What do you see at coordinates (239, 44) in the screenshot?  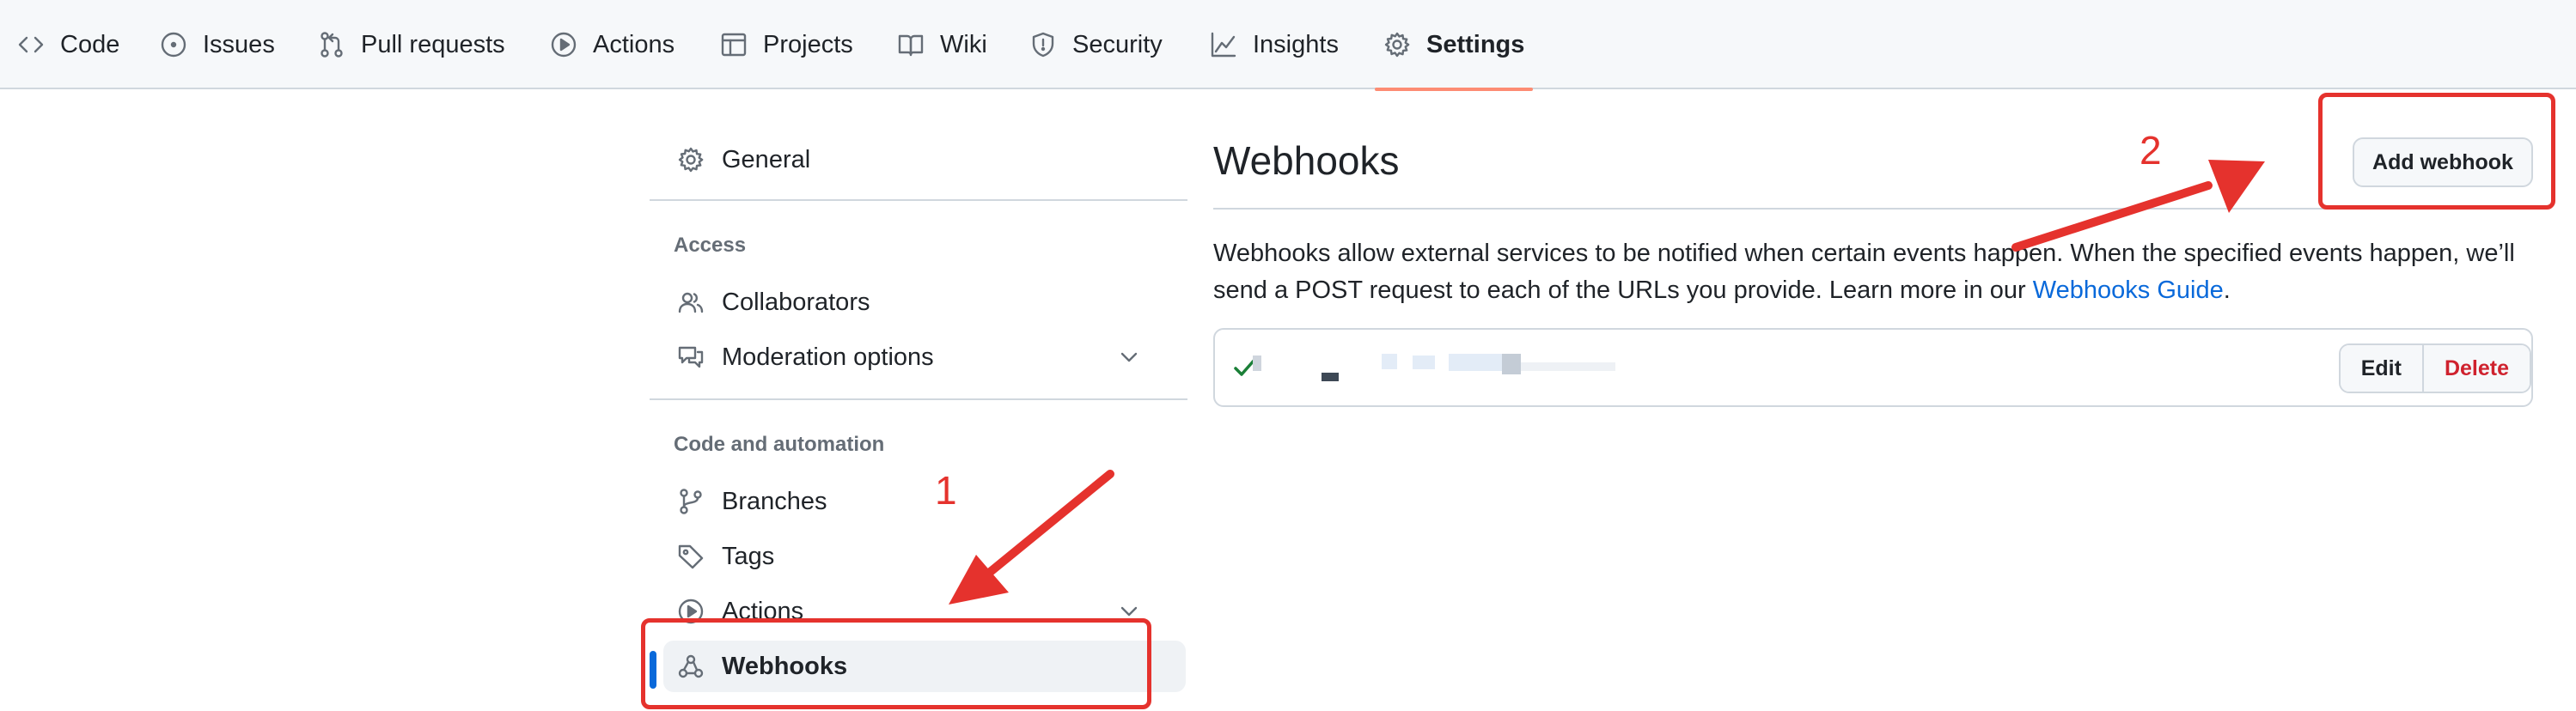 I see `tab-label: Issues` at bounding box center [239, 44].